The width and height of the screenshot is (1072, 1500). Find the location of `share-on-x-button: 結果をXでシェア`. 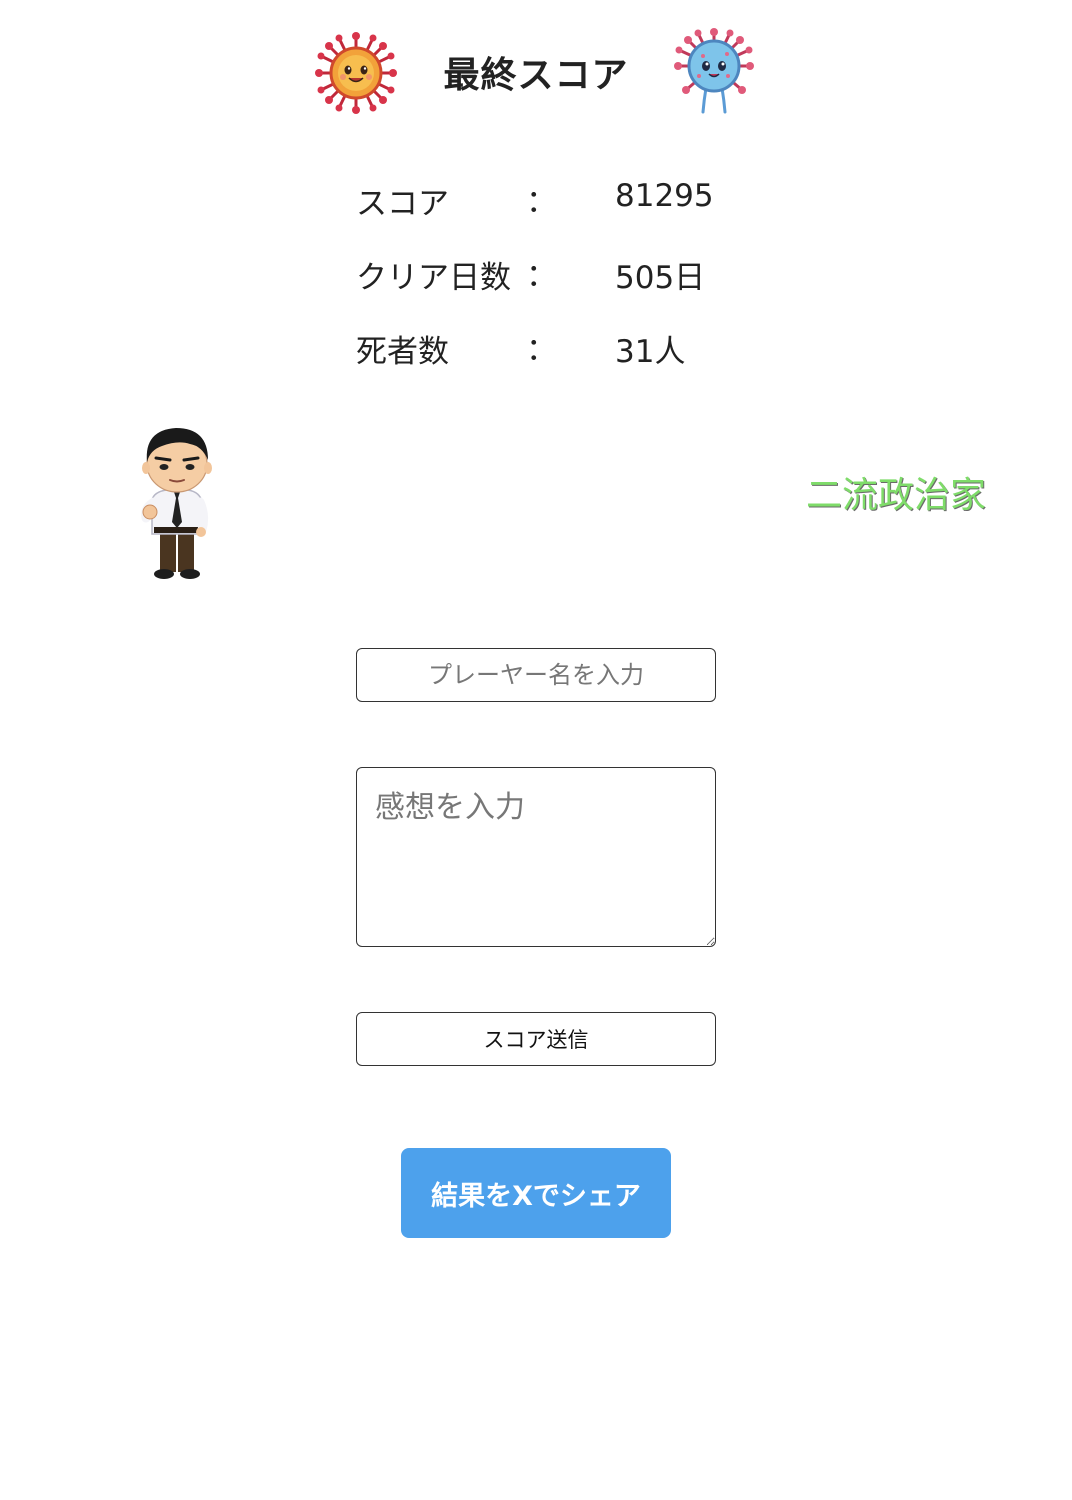

share-on-x-button: 結果をXでシェア is located at coordinates (536, 1193).